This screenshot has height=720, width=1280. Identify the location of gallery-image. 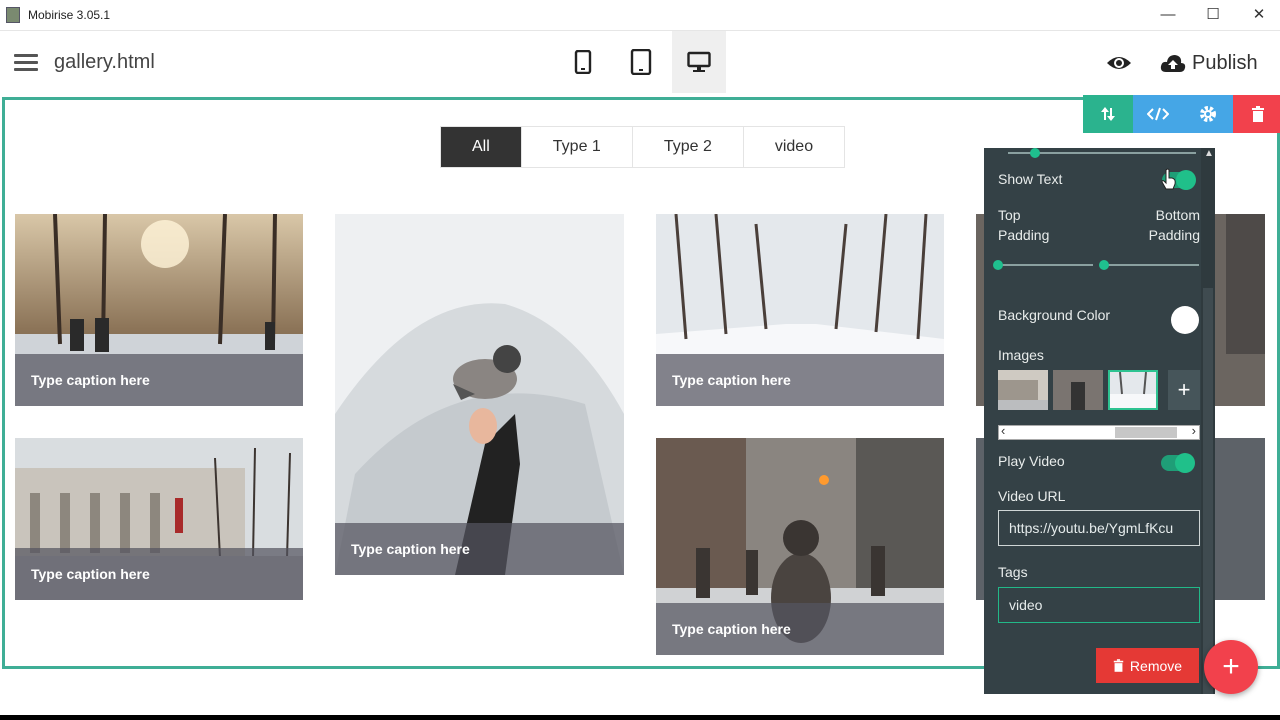
(479, 394).